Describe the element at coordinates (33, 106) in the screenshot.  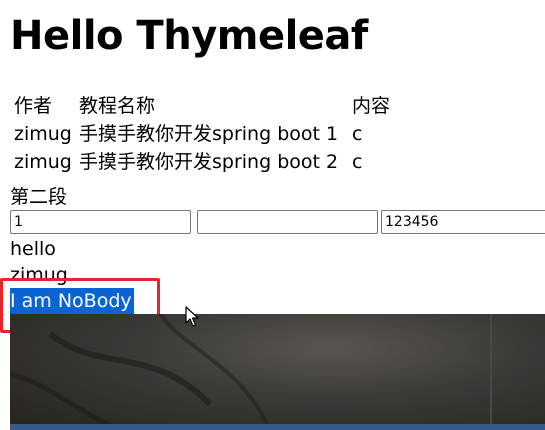
I see `header-author: 作者` at that location.